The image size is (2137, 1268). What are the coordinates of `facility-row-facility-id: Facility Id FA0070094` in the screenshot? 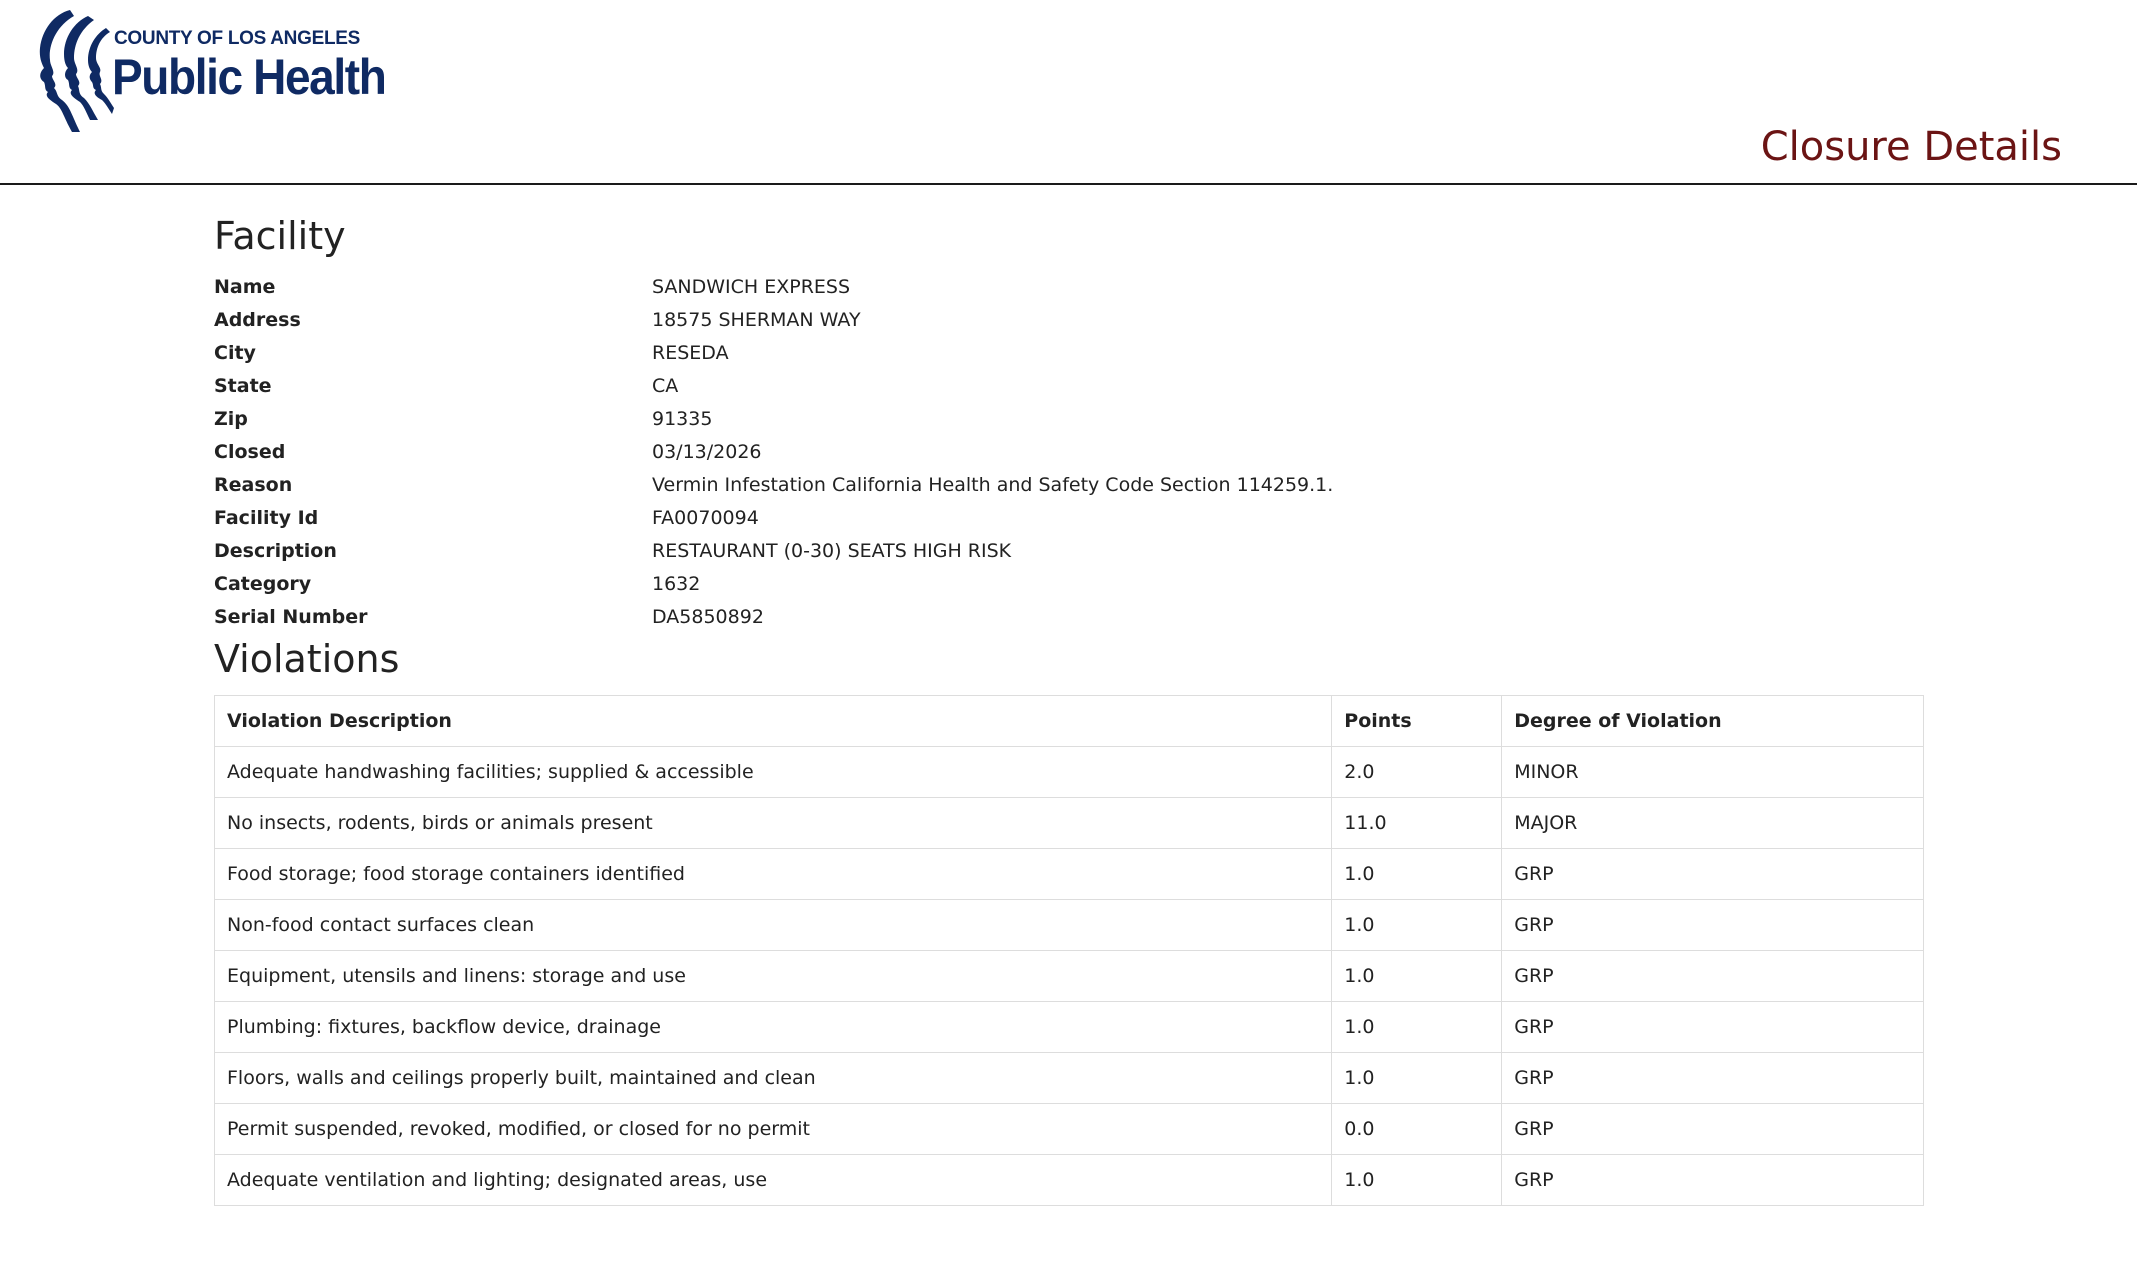 It's located at (1069, 517).